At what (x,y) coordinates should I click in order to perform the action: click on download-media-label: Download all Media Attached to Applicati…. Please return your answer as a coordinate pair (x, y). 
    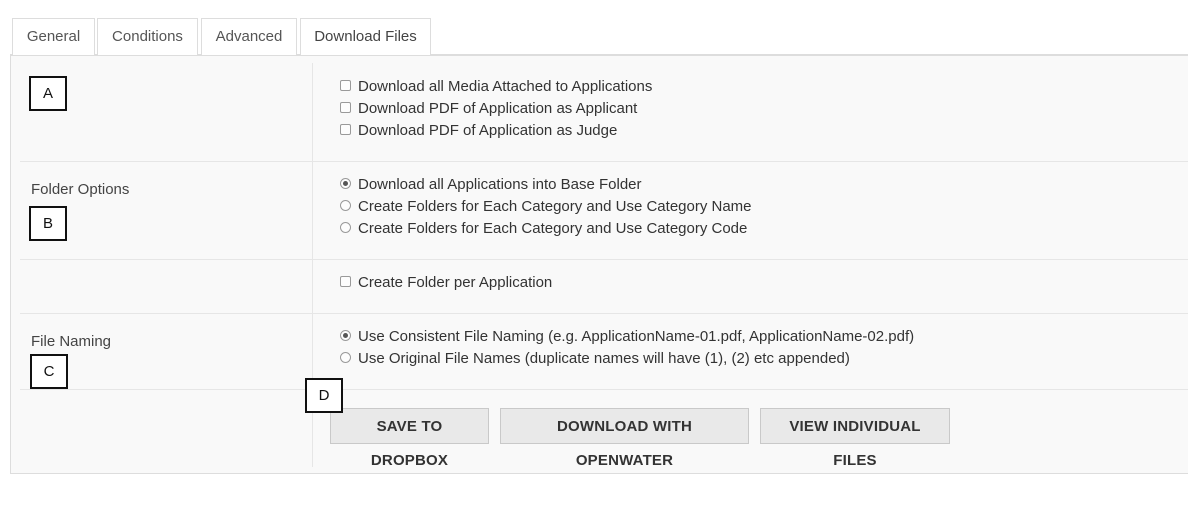
    Looking at the image, I should click on (505, 86).